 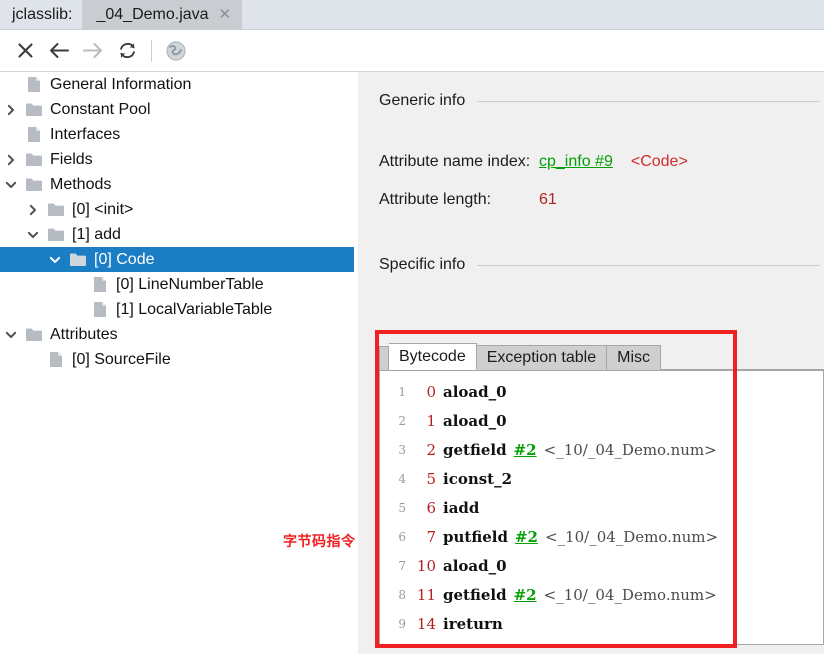 What do you see at coordinates (121, 359) in the screenshot?
I see `tree-node-label: [0] SourceFile` at bounding box center [121, 359].